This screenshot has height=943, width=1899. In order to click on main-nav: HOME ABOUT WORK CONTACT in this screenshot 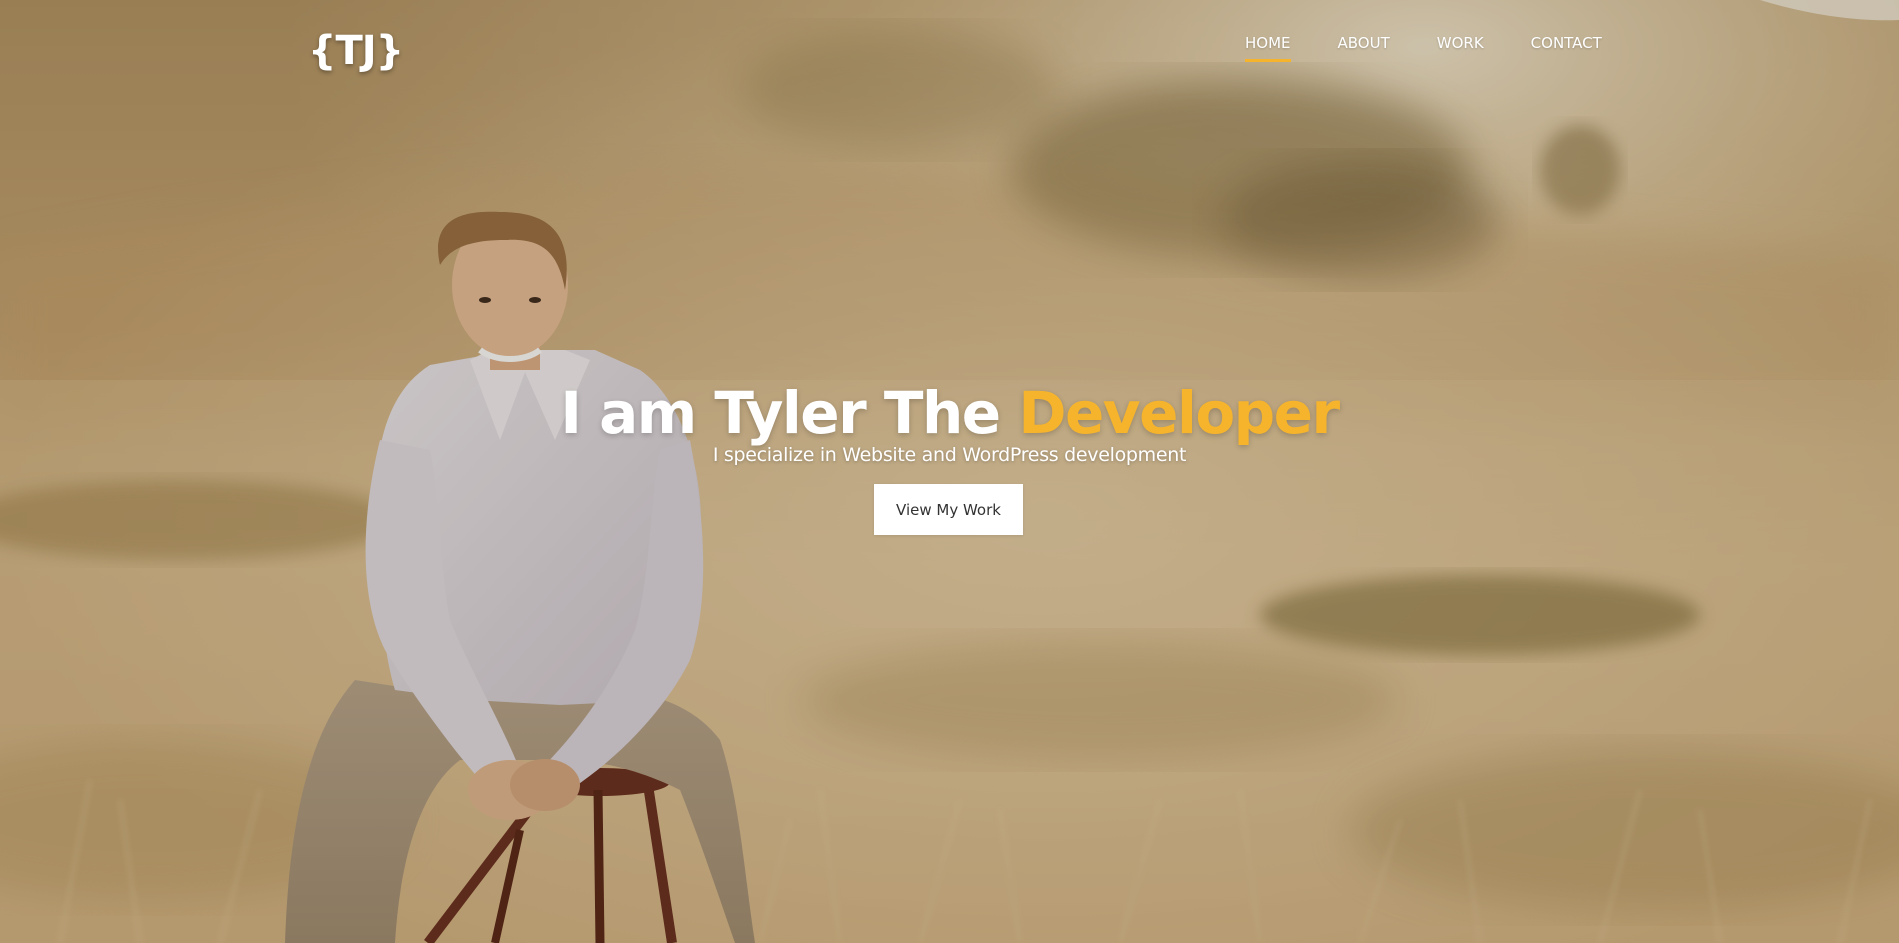, I will do `click(1423, 48)`.